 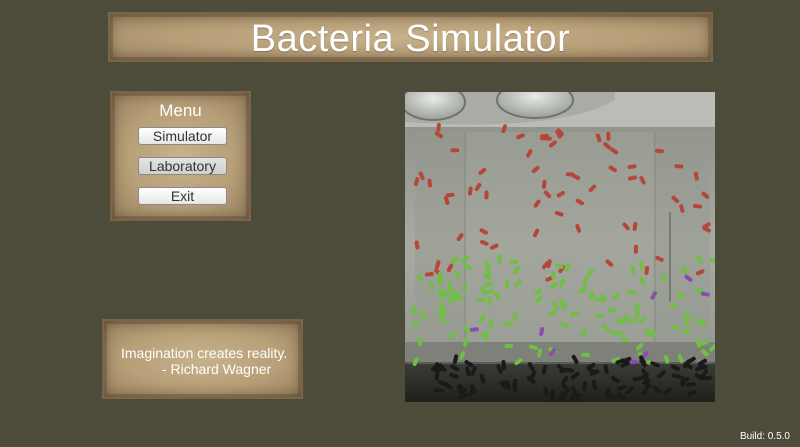 What do you see at coordinates (764, 436) in the screenshot?
I see `build-version: Build: 0.5.0` at bounding box center [764, 436].